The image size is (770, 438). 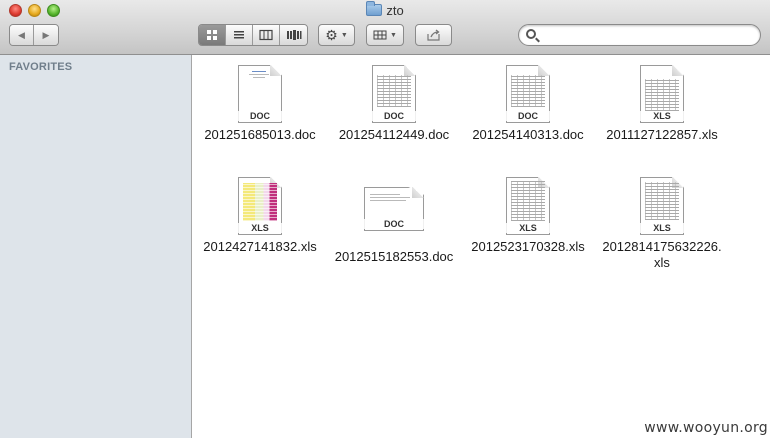 I want to click on icon-view-icon, so click(x=212, y=35).